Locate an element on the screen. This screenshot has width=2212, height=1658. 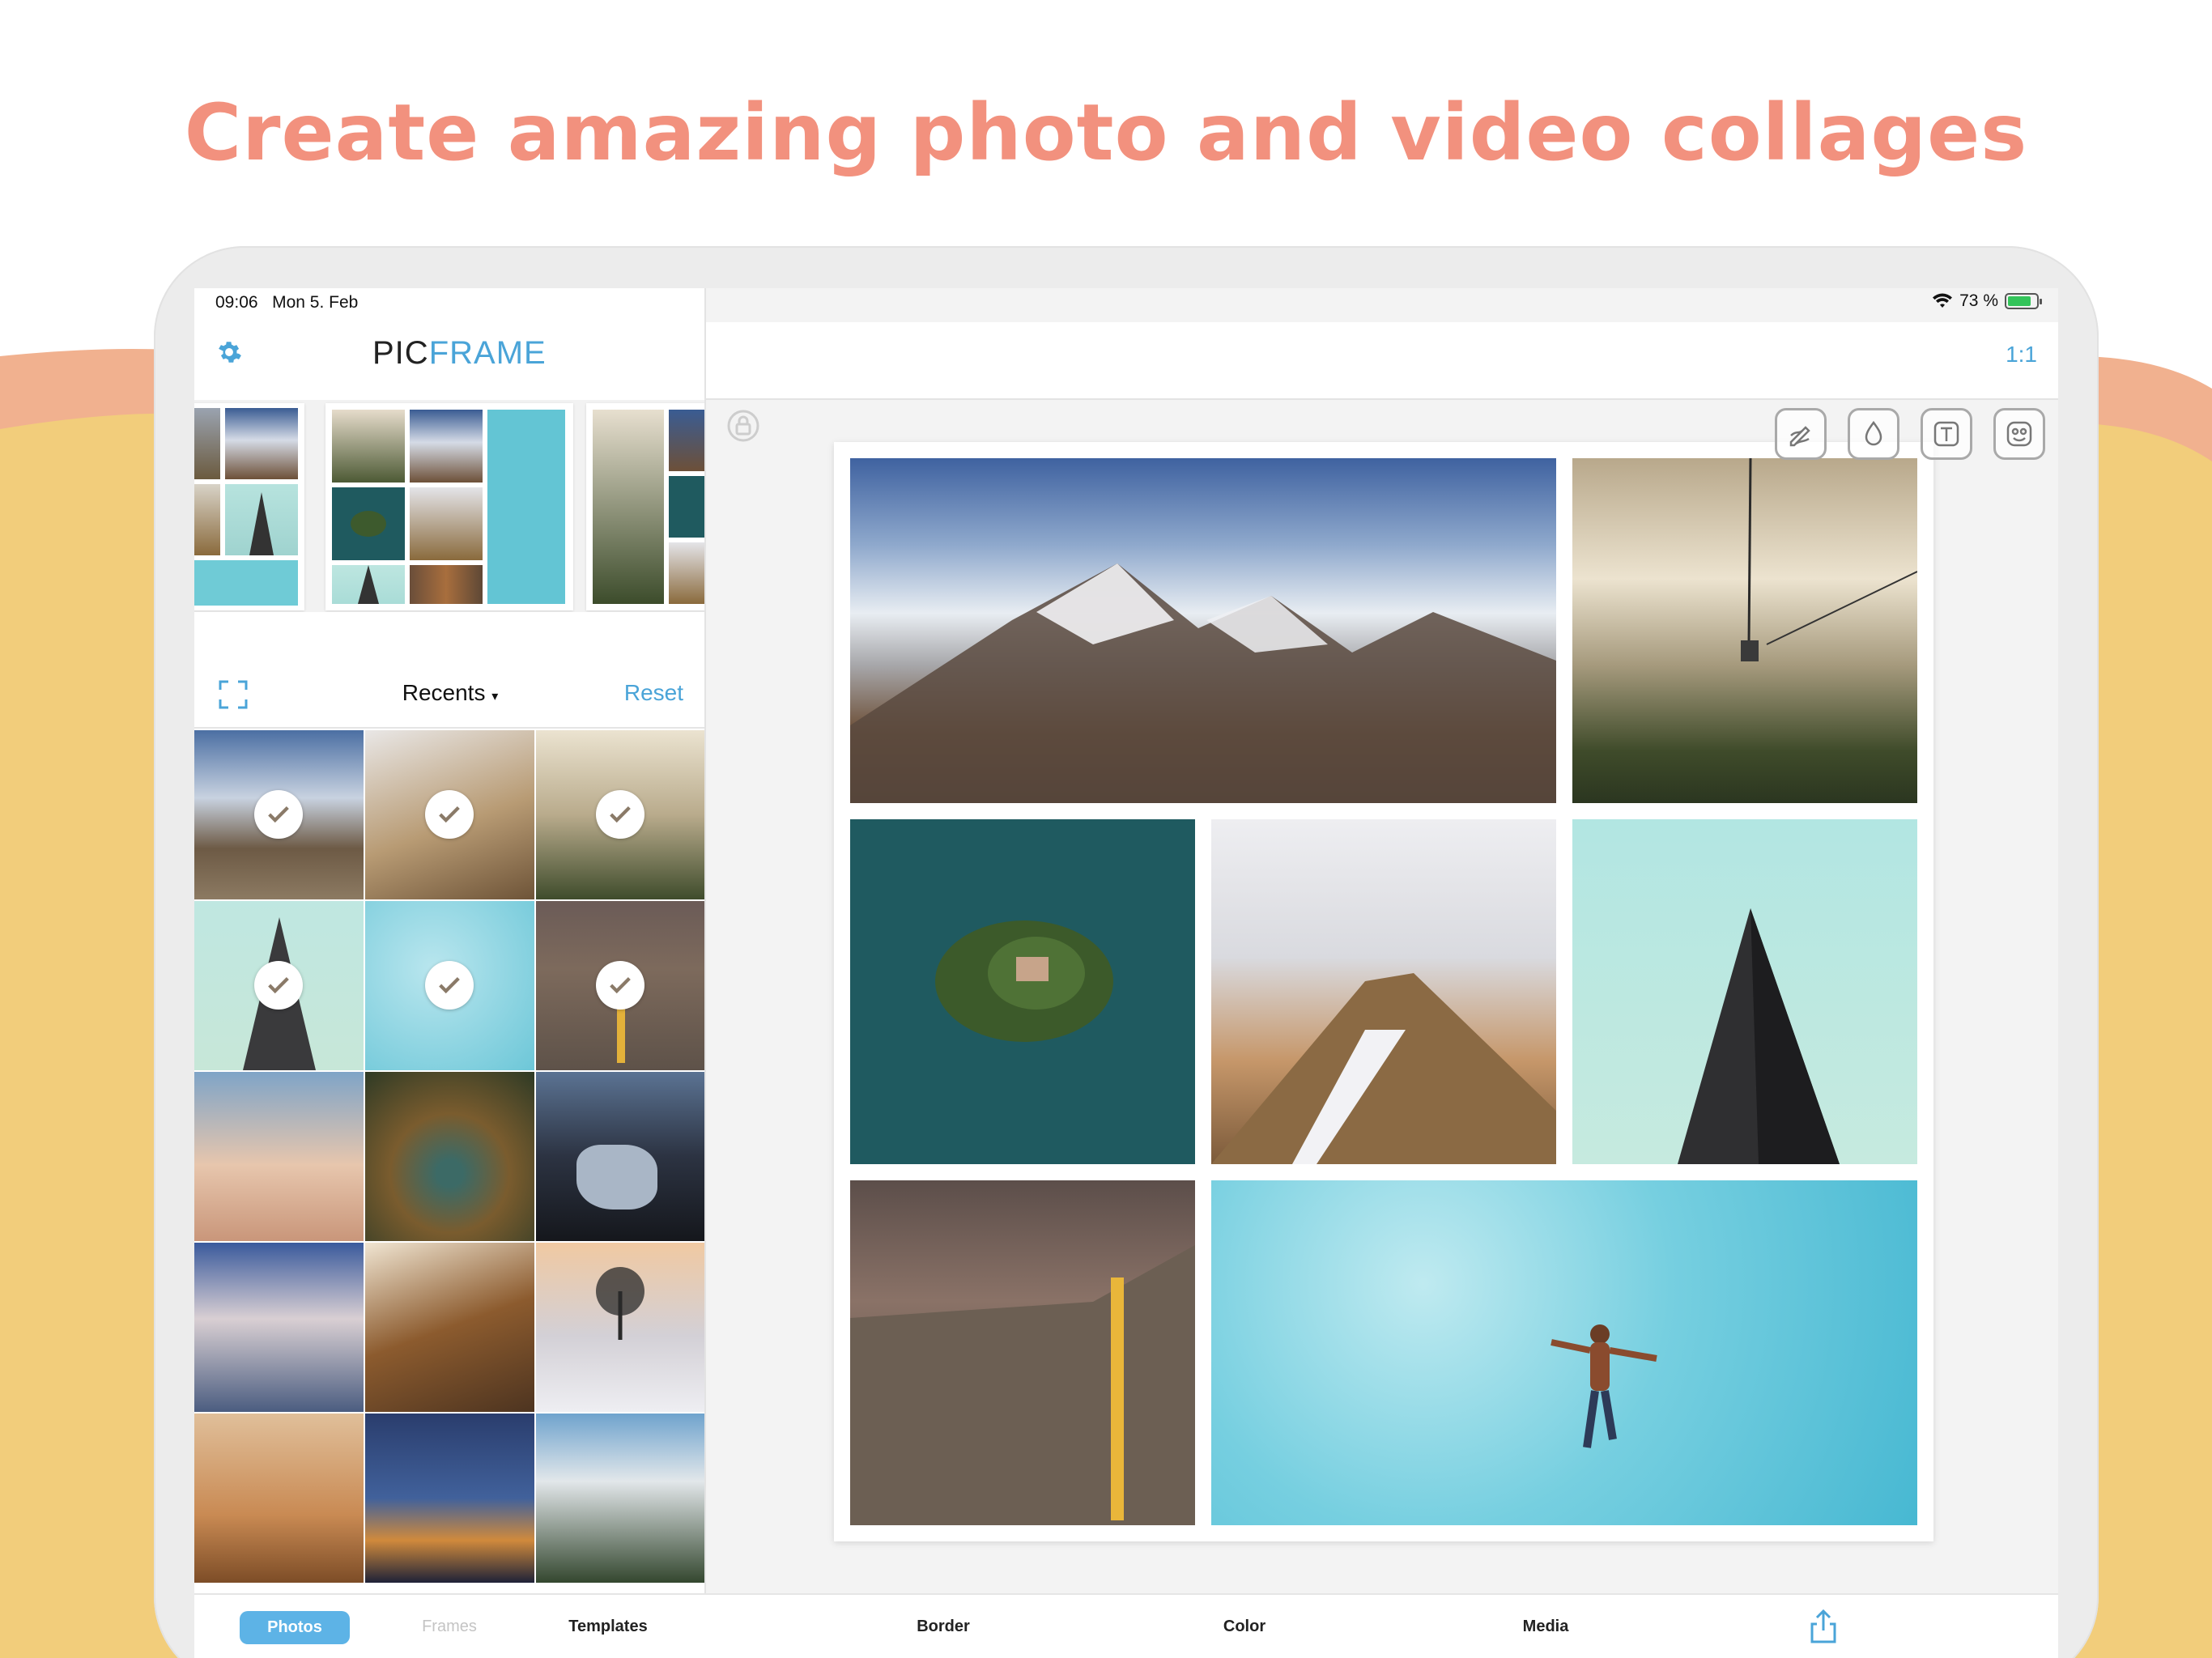
editor-tools is located at coordinates (1910, 434).